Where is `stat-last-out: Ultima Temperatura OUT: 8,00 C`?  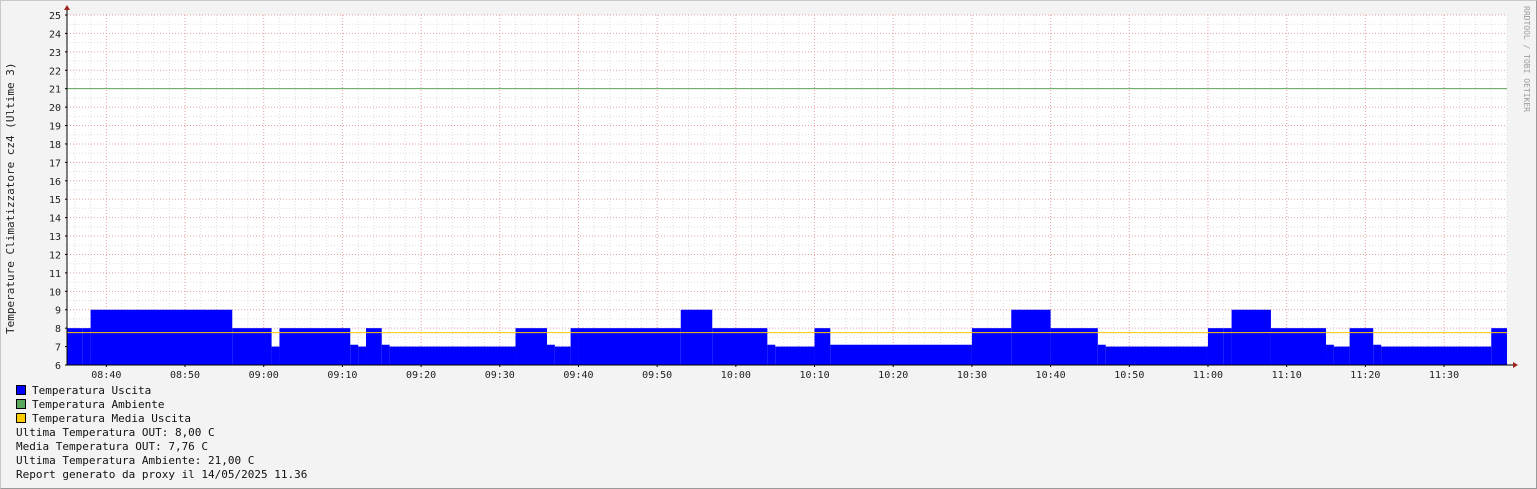
stat-last-out: Ultima Temperatura OUT: 8,00 C is located at coordinates (115, 432).